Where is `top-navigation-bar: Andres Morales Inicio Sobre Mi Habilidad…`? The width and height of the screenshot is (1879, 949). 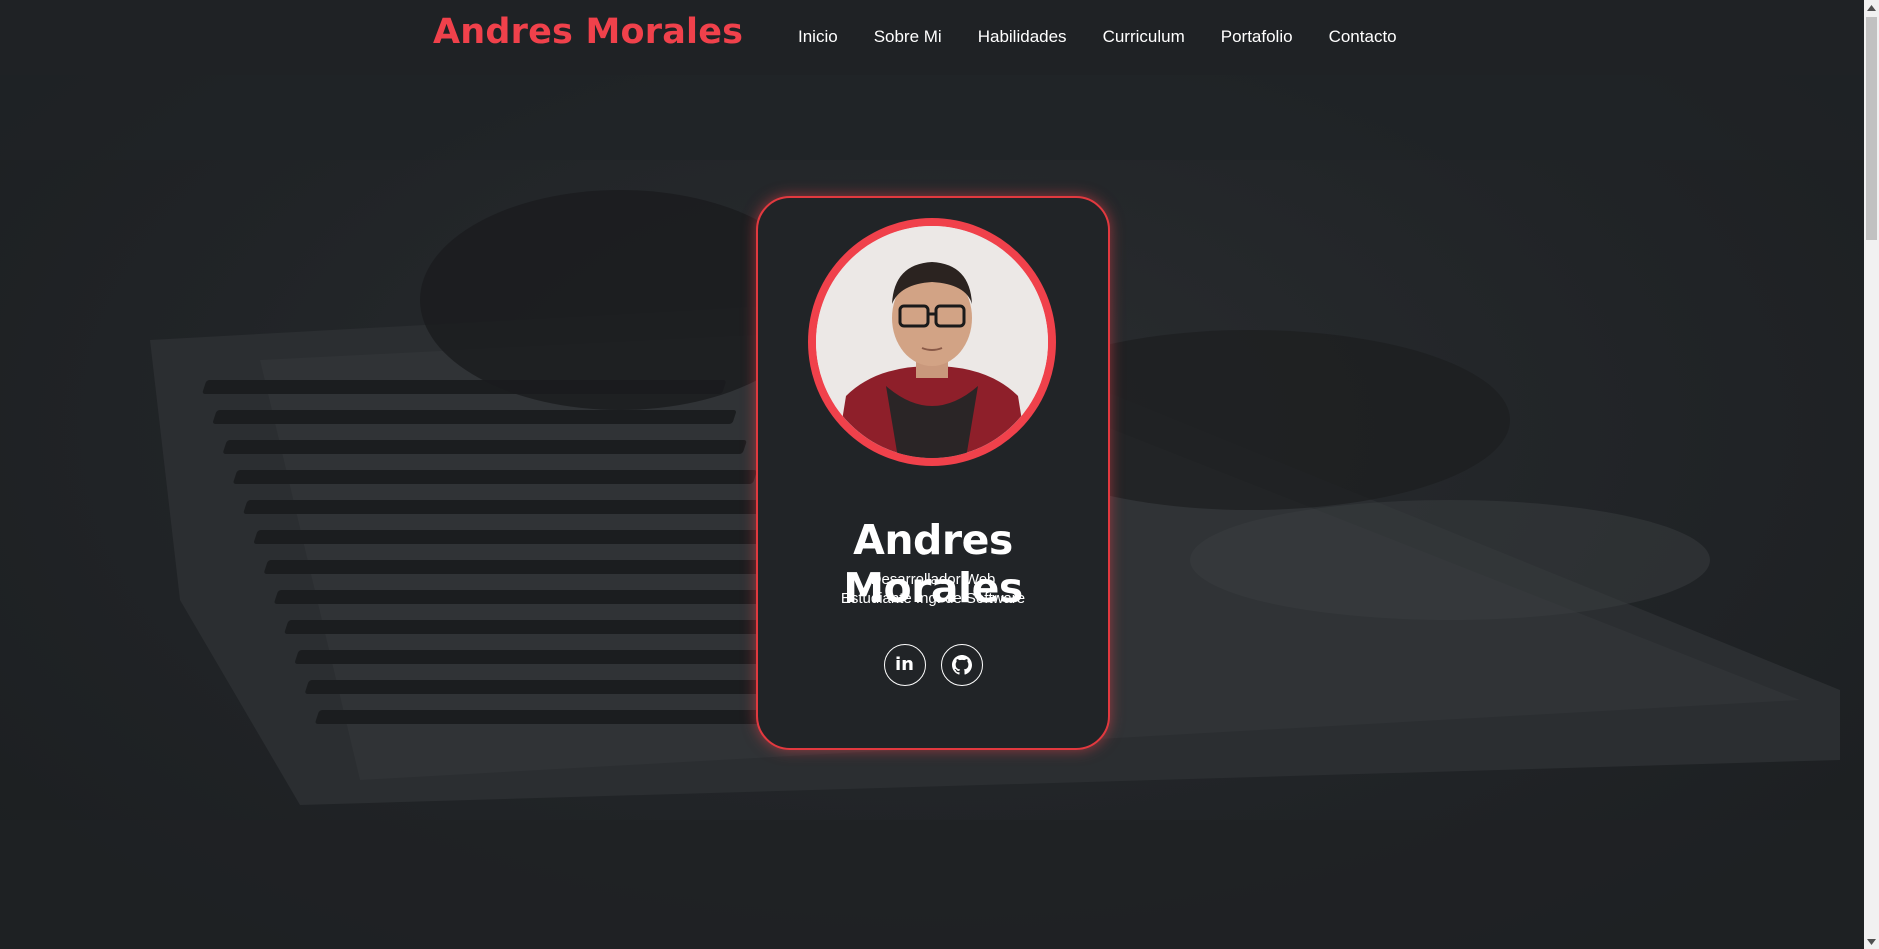 top-navigation-bar: Andres Morales Inicio Sobre Mi Habilidad… is located at coordinates (932, 37).